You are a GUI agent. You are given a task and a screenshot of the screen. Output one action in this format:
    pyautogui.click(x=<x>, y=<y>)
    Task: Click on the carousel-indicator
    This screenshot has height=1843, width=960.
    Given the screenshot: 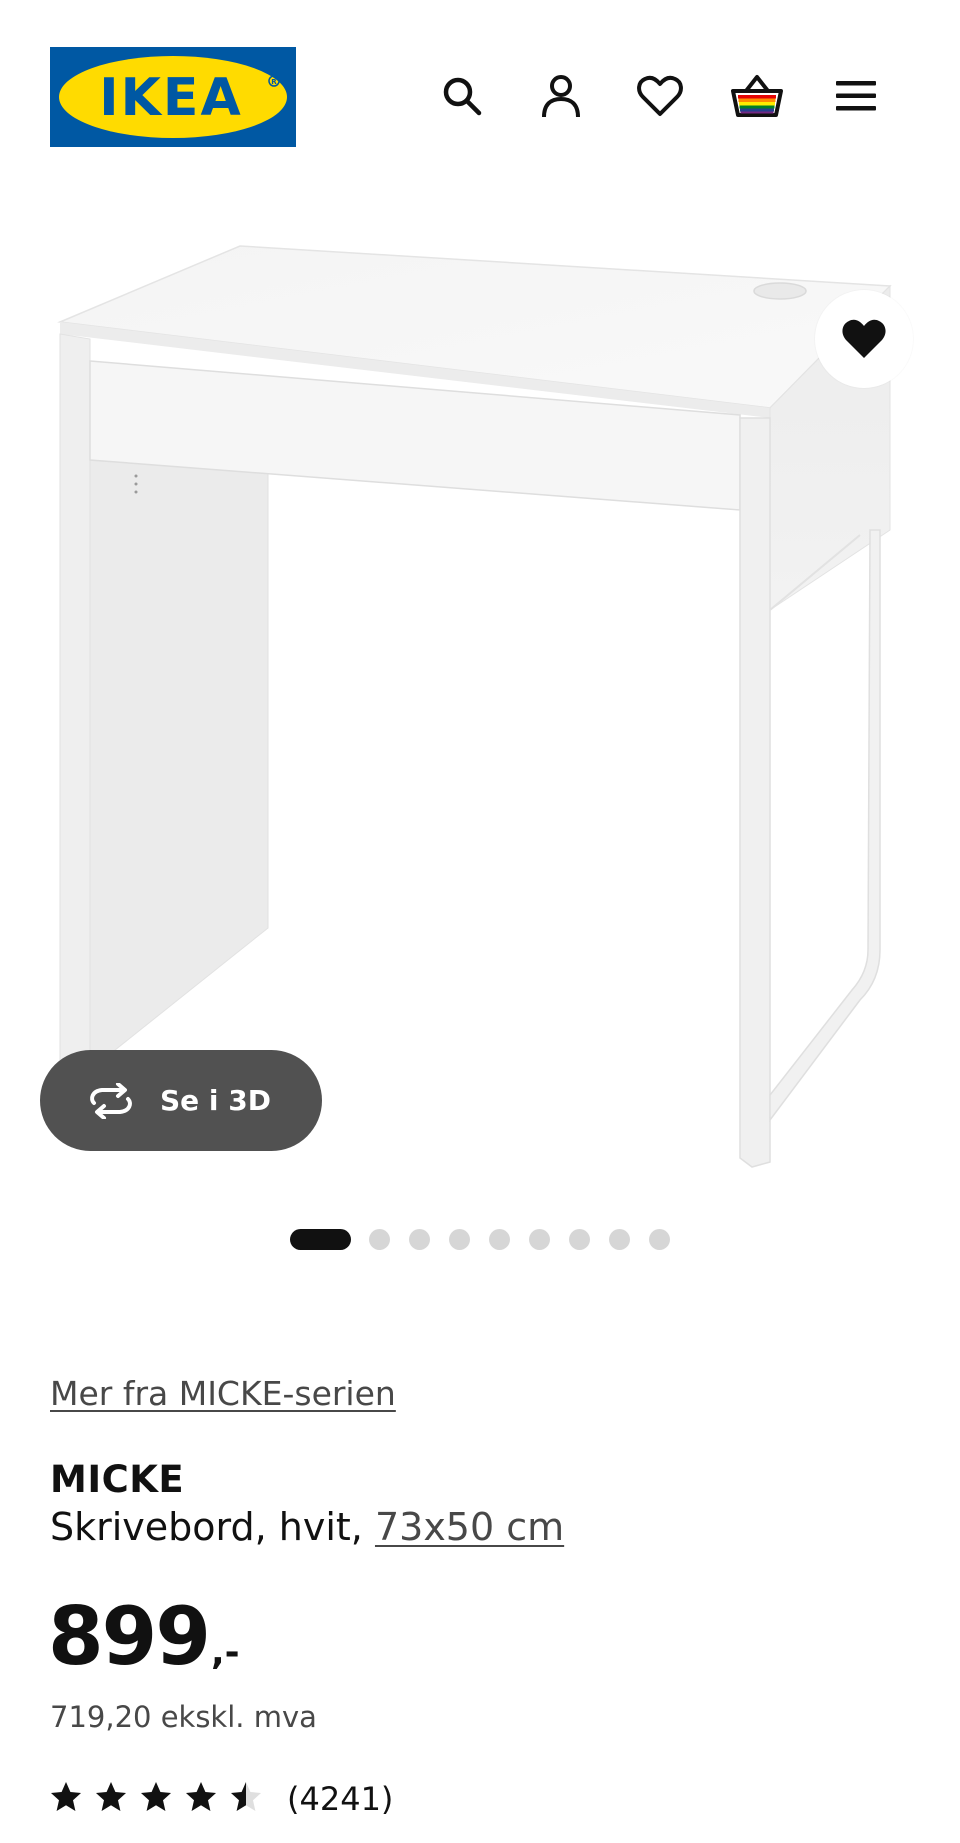 What is the action you would take?
    pyautogui.click(x=480, y=1239)
    